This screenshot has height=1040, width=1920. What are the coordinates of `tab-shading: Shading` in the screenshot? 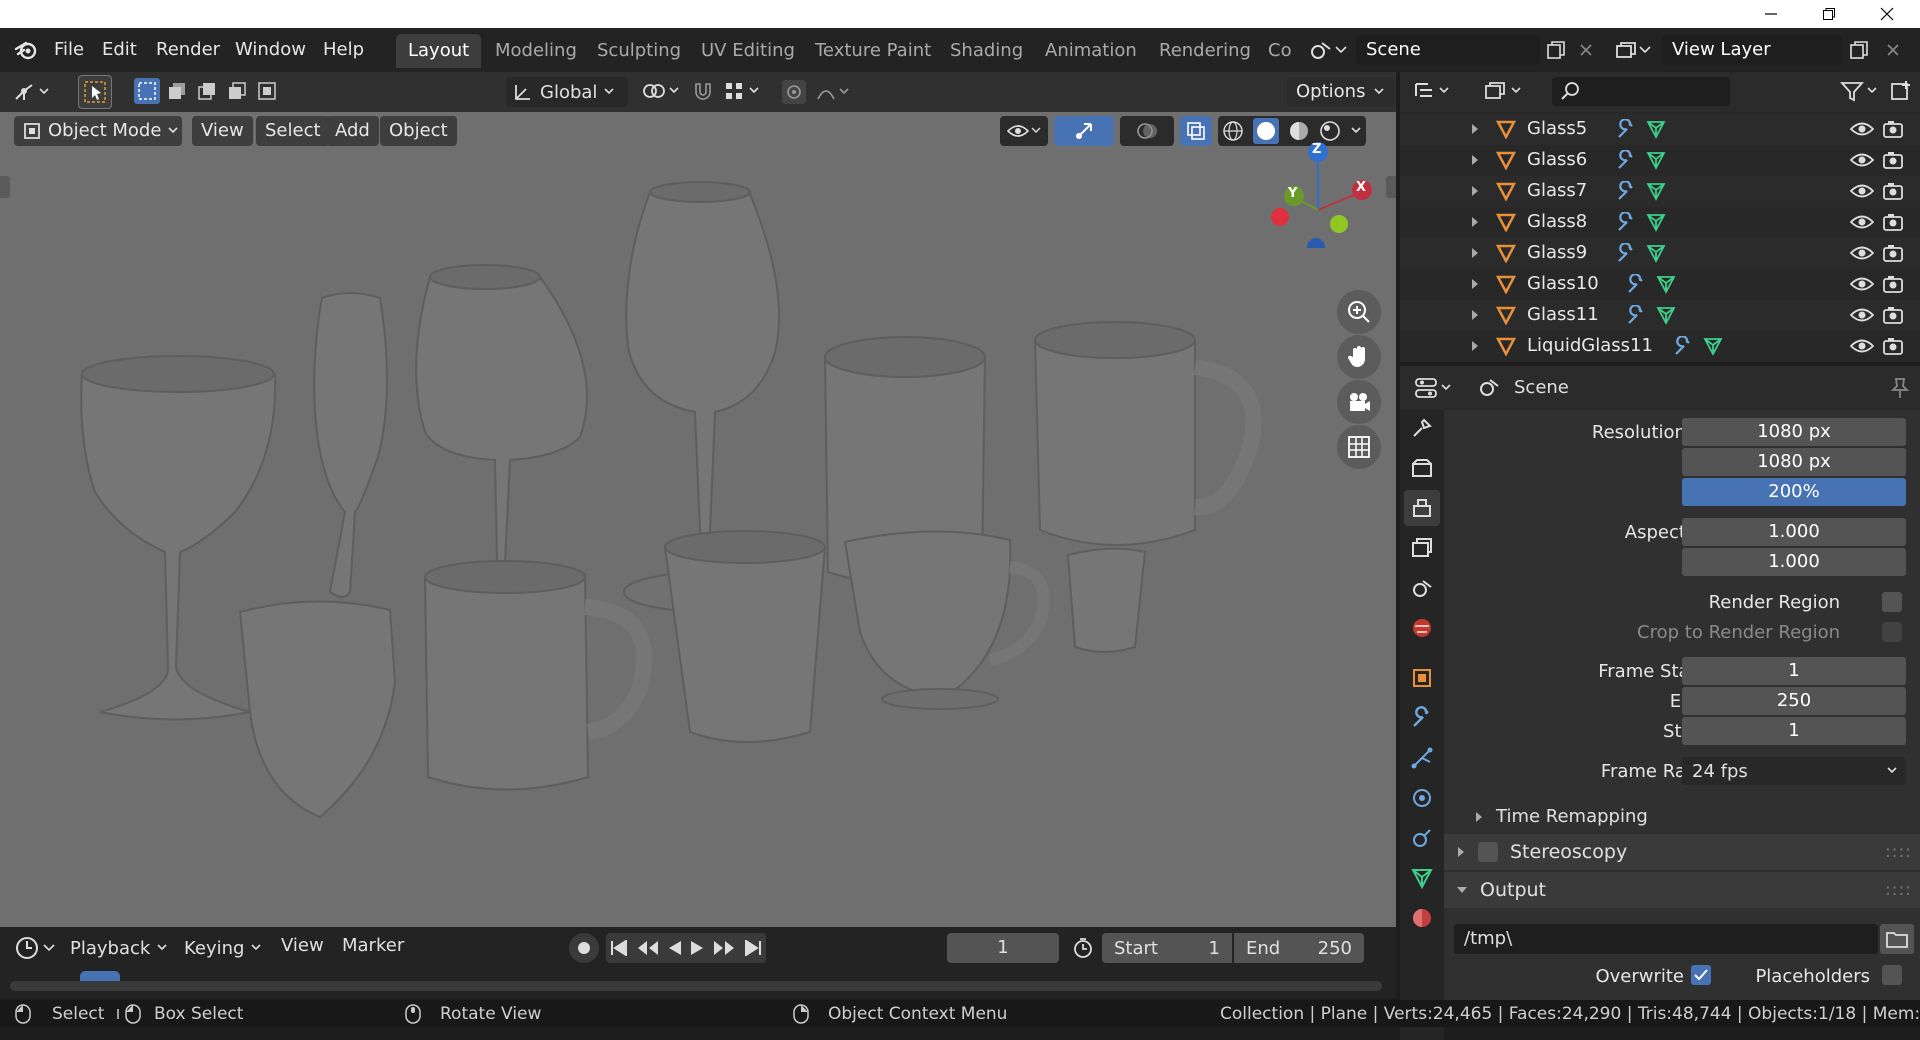 It's located at (986, 51).